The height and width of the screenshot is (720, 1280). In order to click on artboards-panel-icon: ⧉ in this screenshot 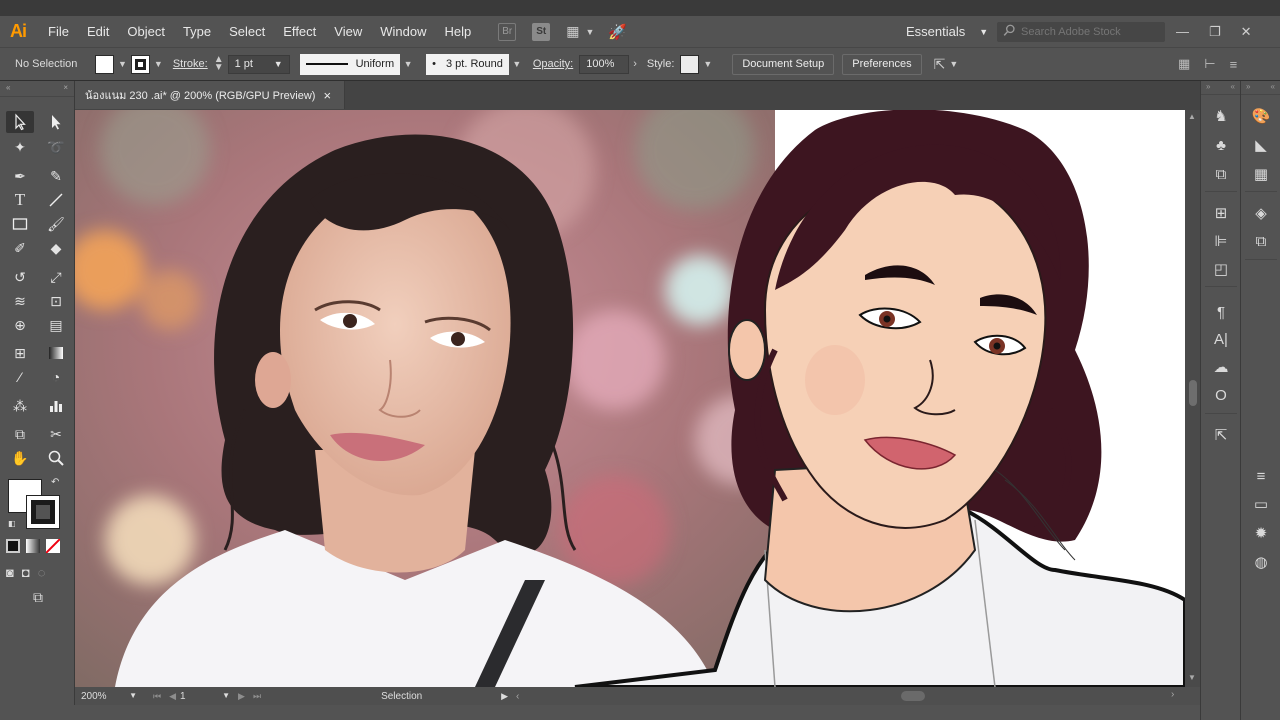, I will do `click(1261, 241)`.